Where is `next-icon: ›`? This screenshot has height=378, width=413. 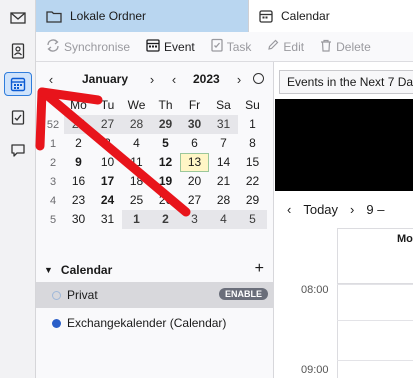
next-icon: › is located at coordinates (352, 209).